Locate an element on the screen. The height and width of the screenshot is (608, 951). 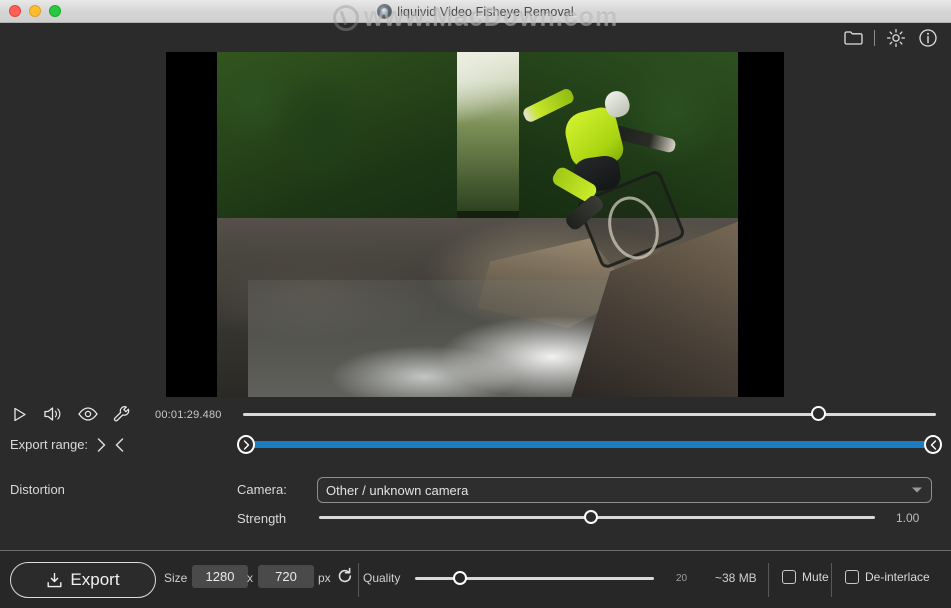
speaker-icon is located at coordinates (54, 414).